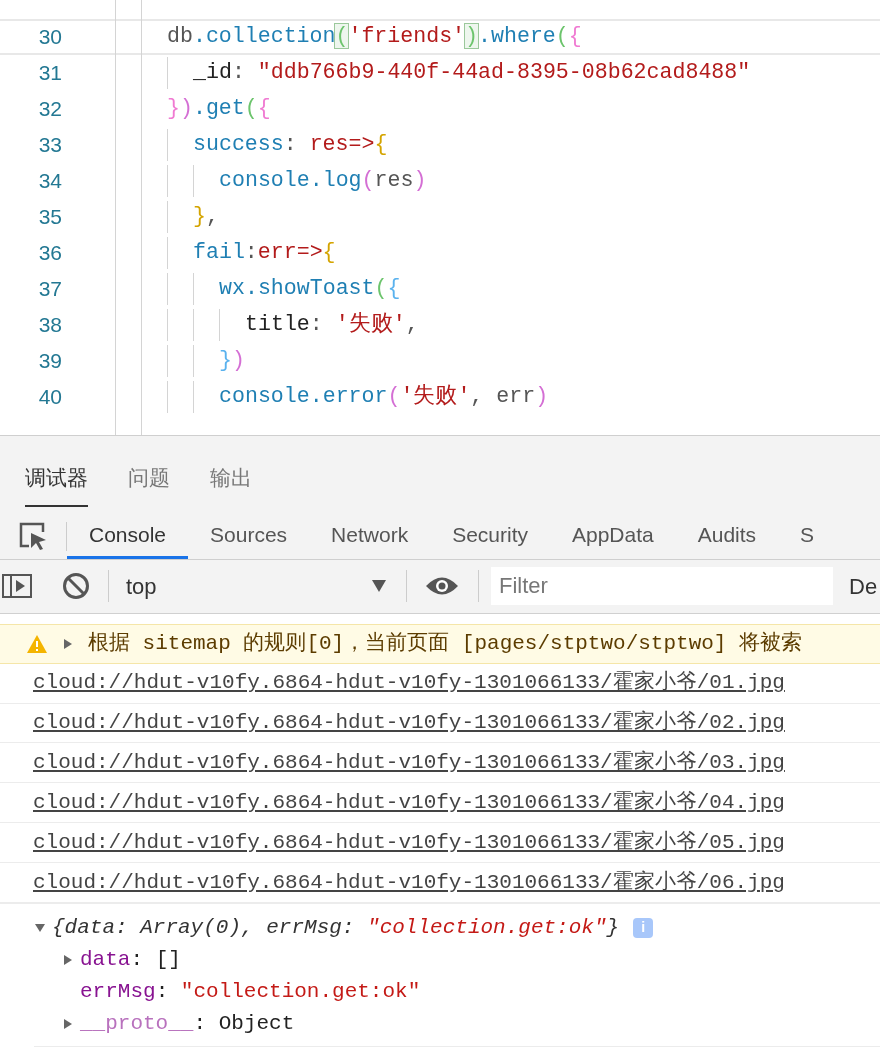  Describe the element at coordinates (727, 536) in the screenshot. I see `devtools-tab: Audits` at that location.